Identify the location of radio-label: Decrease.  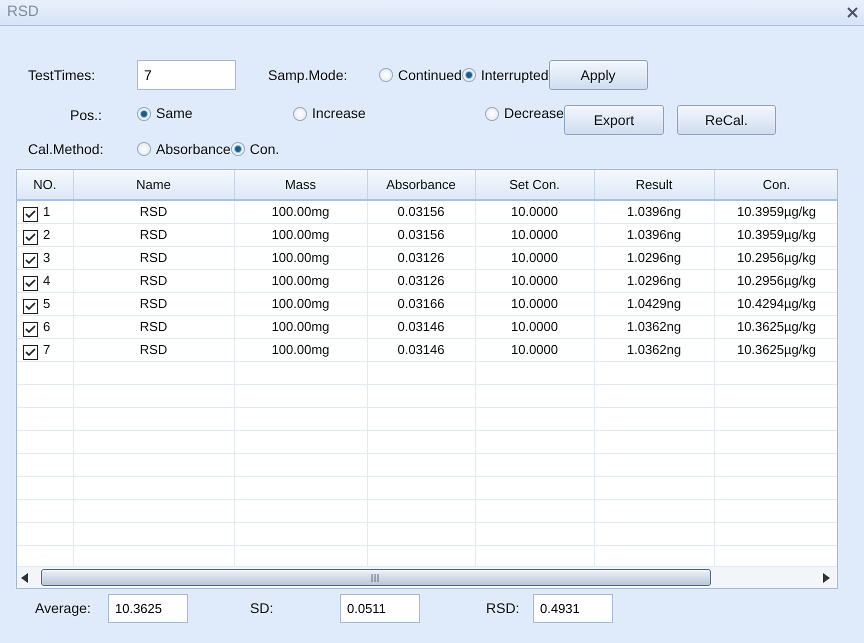
(534, 113).